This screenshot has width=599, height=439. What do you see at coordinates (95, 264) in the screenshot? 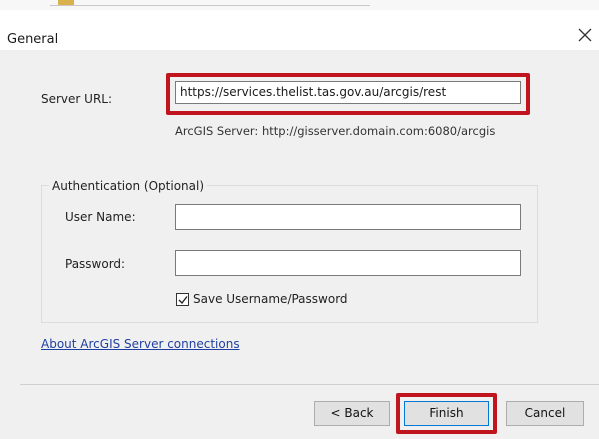
I see `password-label: Password:` at bounding box center [95, 264].